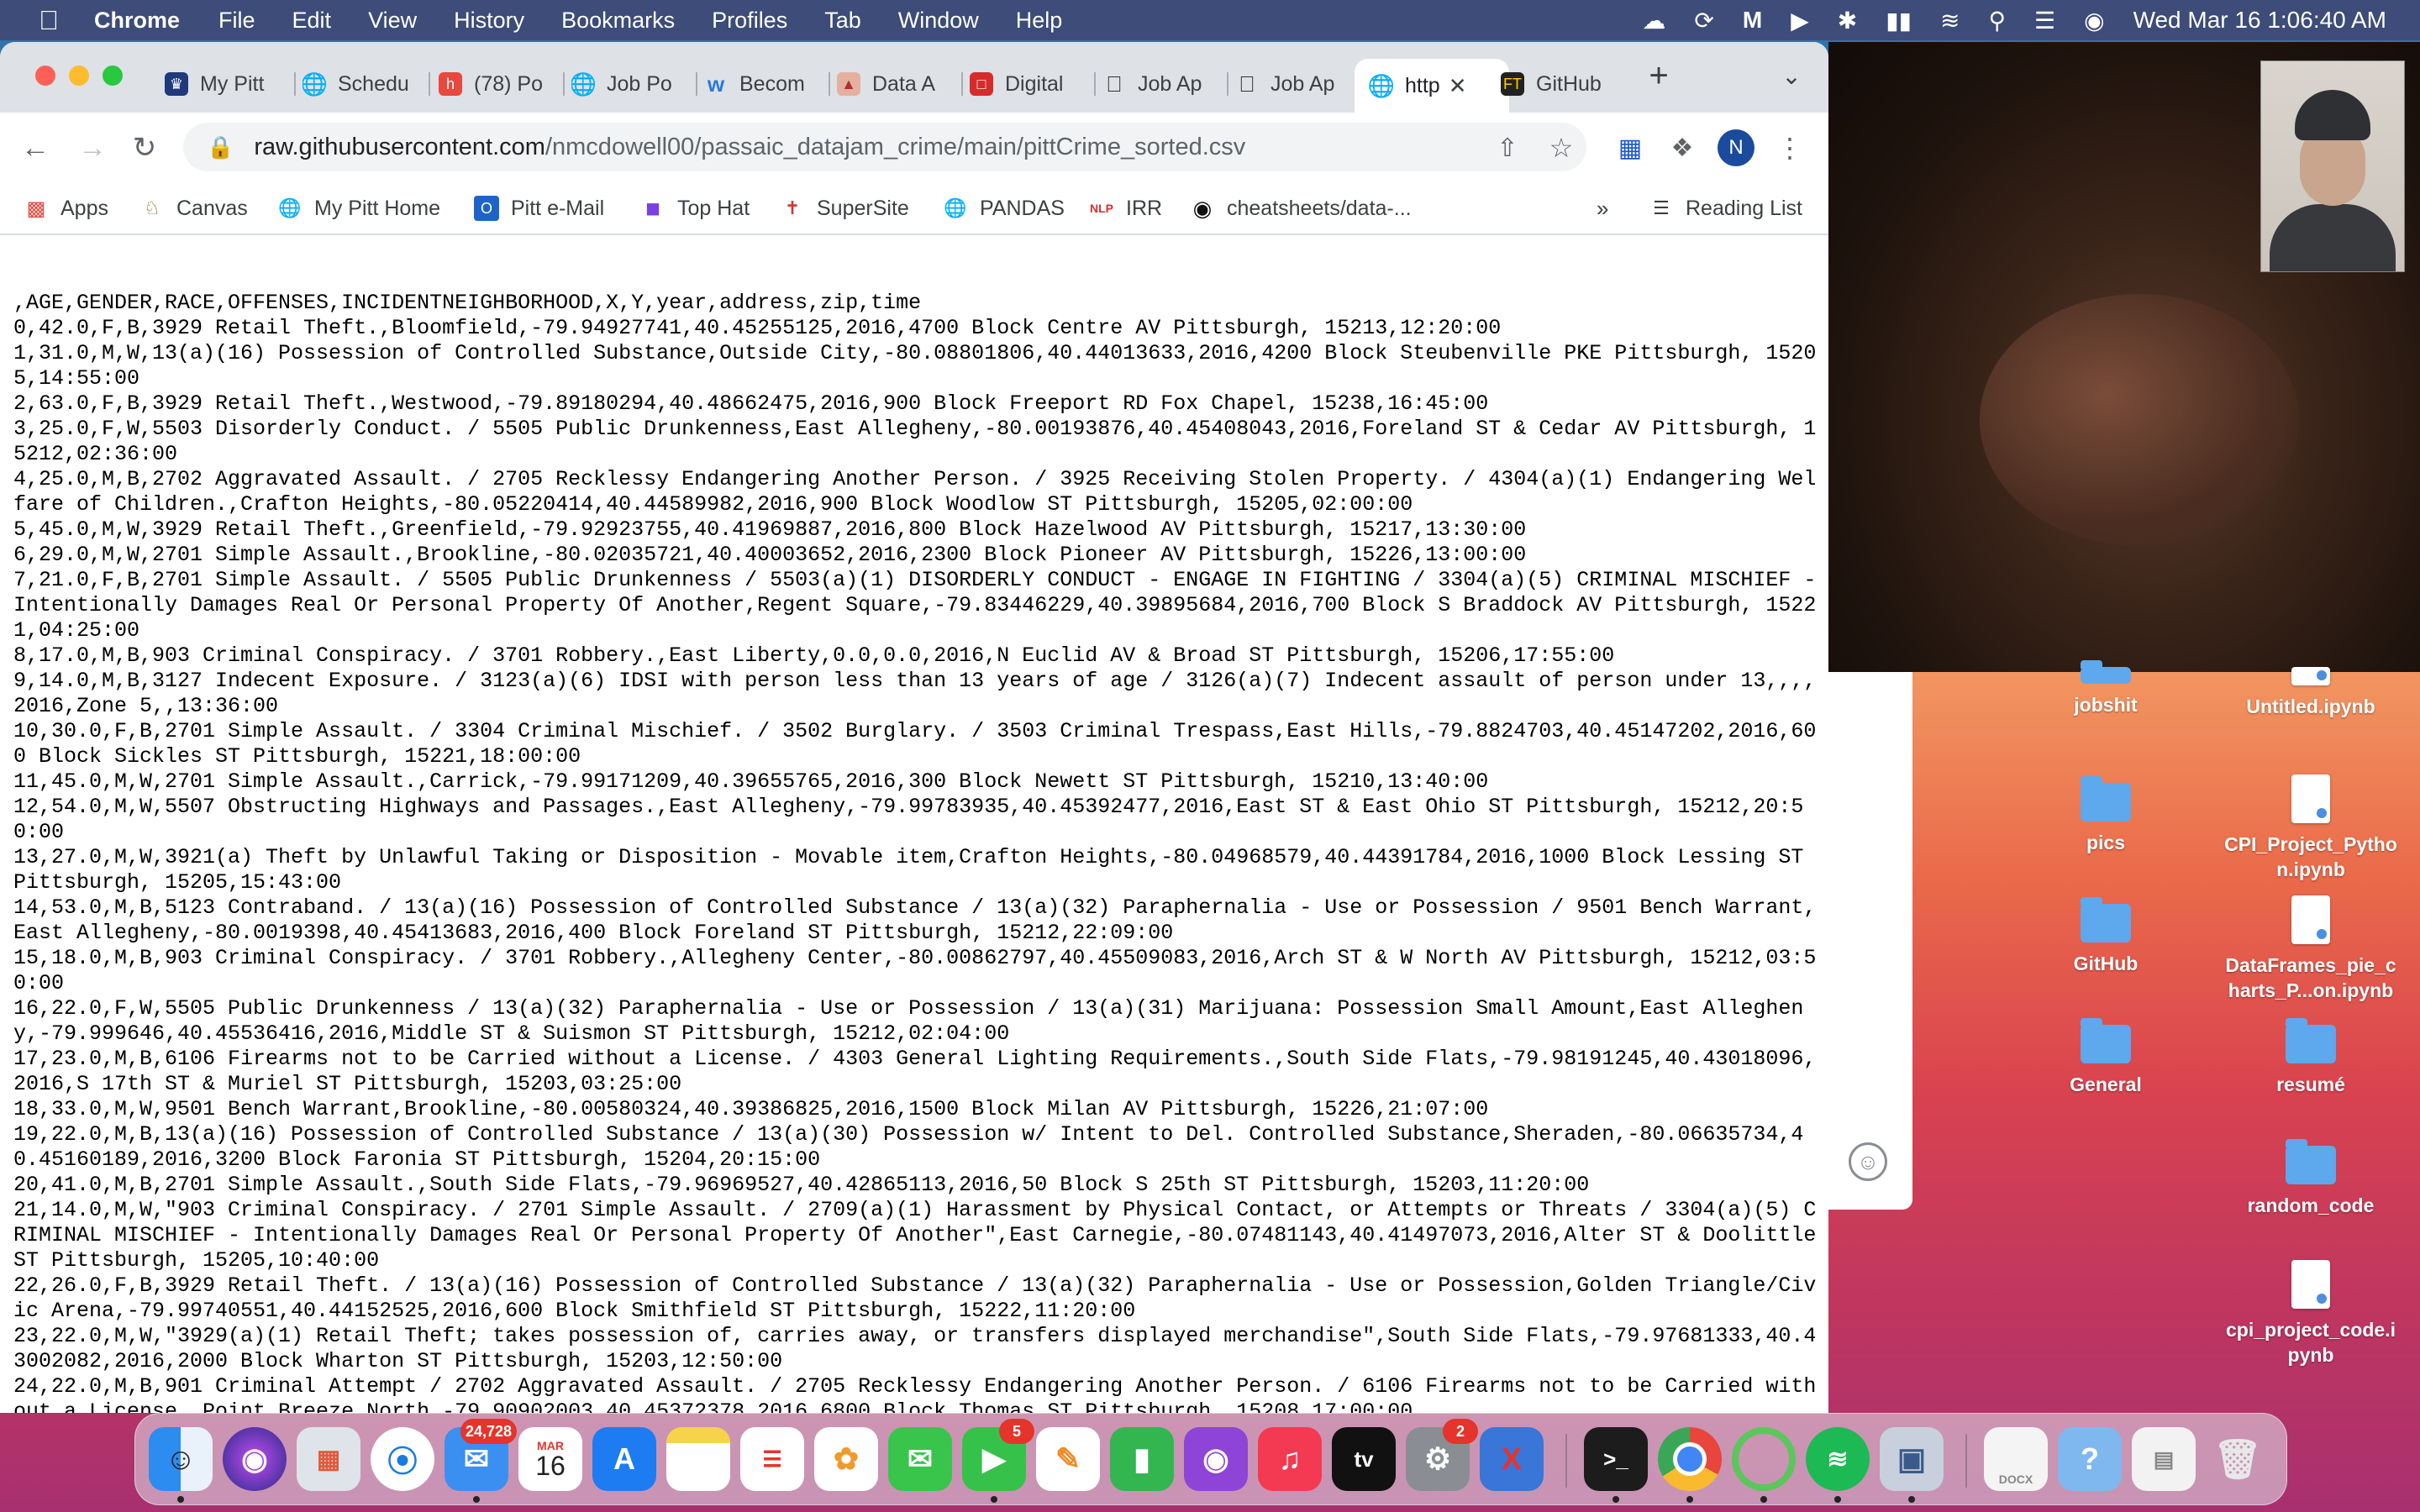 The width and height of the screenshot is (2420, 1512). What do you see at coordinates (1682, 147) in the screenshot?
I see `extensions-puzzle-icon: ❖` at bounding box center [1682, 147].